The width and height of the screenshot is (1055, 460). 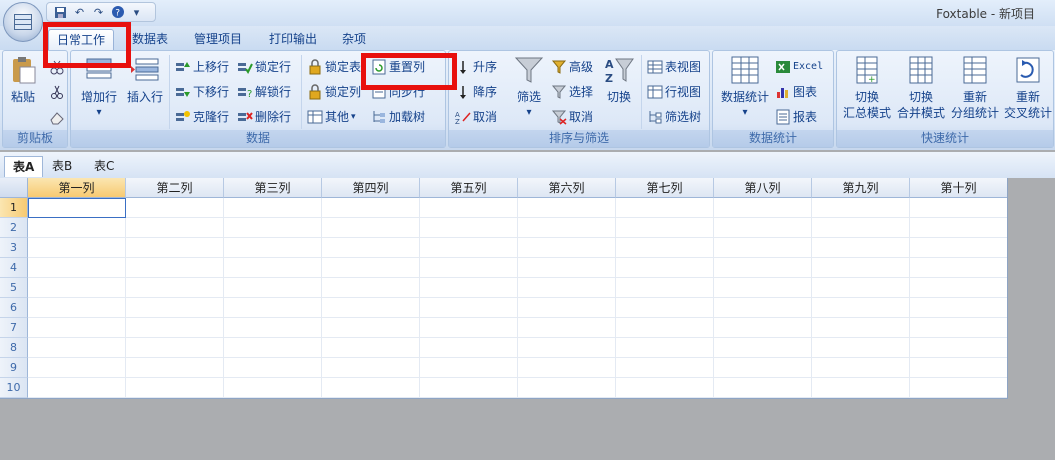 What do you see at coordinates (371, 188) in the screenshot?
I see `column-header: 第四列` at bounding box center [371, 188].